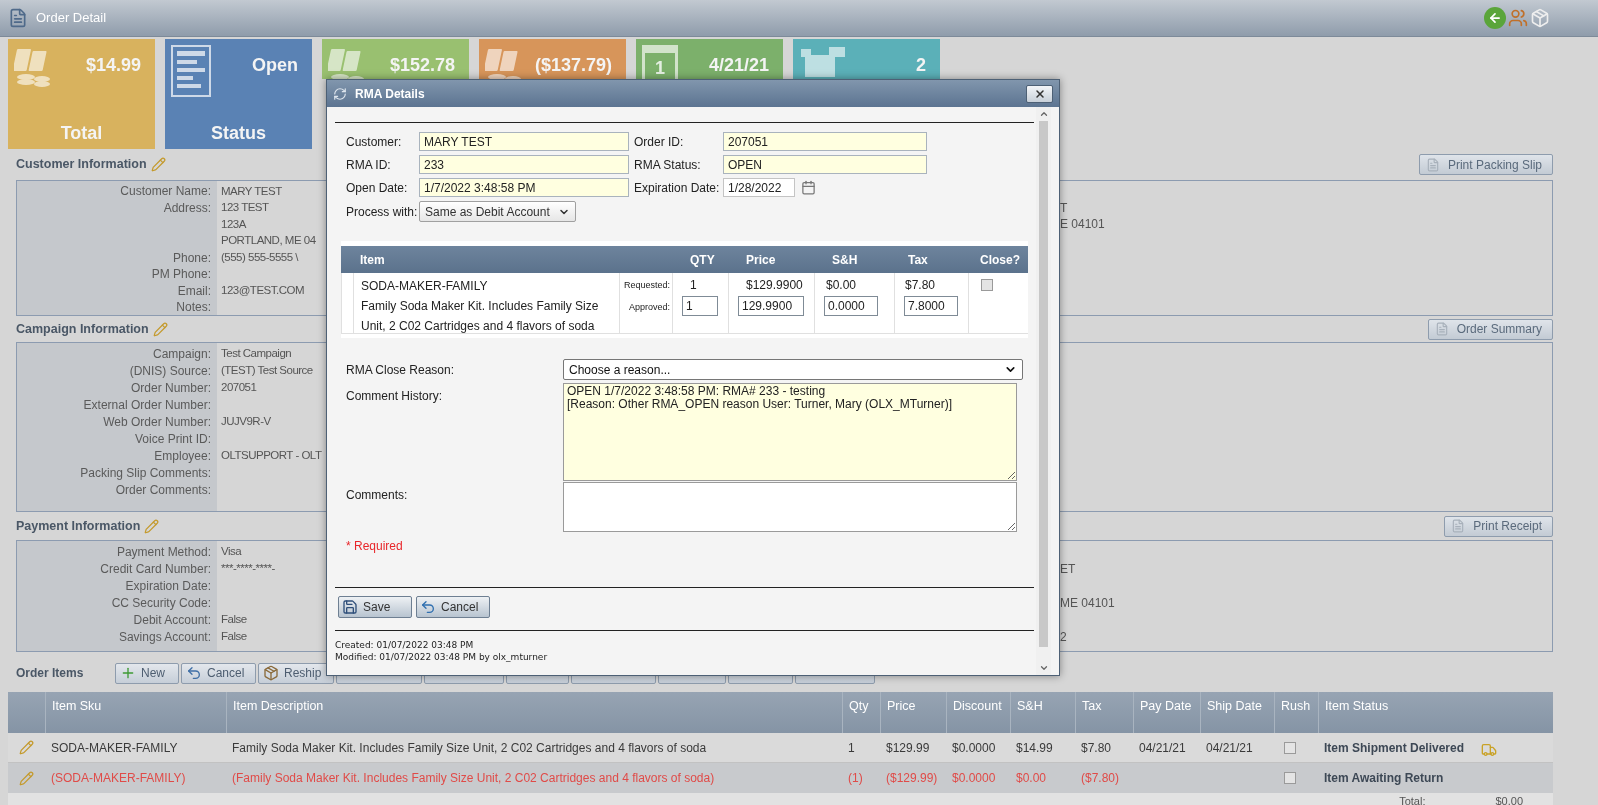 Image resolution: width=1598 pixels, height=805 pixels. What do you see at coordinates (71, 18) in the screenshot?
I see `window-title: Order Detail` at bounding box center [71, 18].